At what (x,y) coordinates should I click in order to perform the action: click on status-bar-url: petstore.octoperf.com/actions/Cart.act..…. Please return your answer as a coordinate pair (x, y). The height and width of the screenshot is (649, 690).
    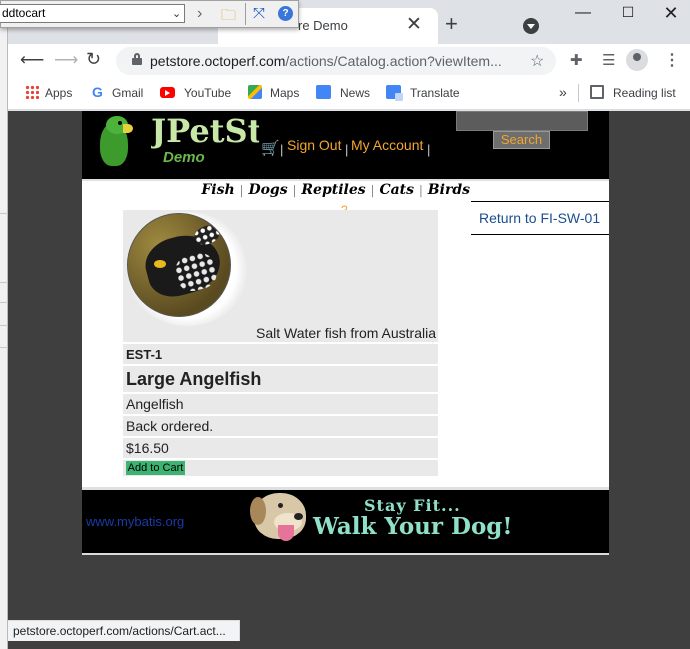
    Looking at the image, I should click on (124, 630).